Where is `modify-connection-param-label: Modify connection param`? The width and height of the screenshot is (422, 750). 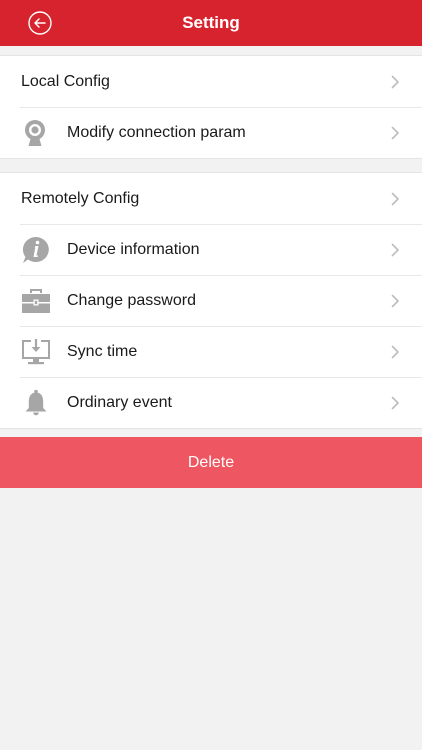
modify-connection-param-label: Modify connection param is located at coordinates (156, 132).